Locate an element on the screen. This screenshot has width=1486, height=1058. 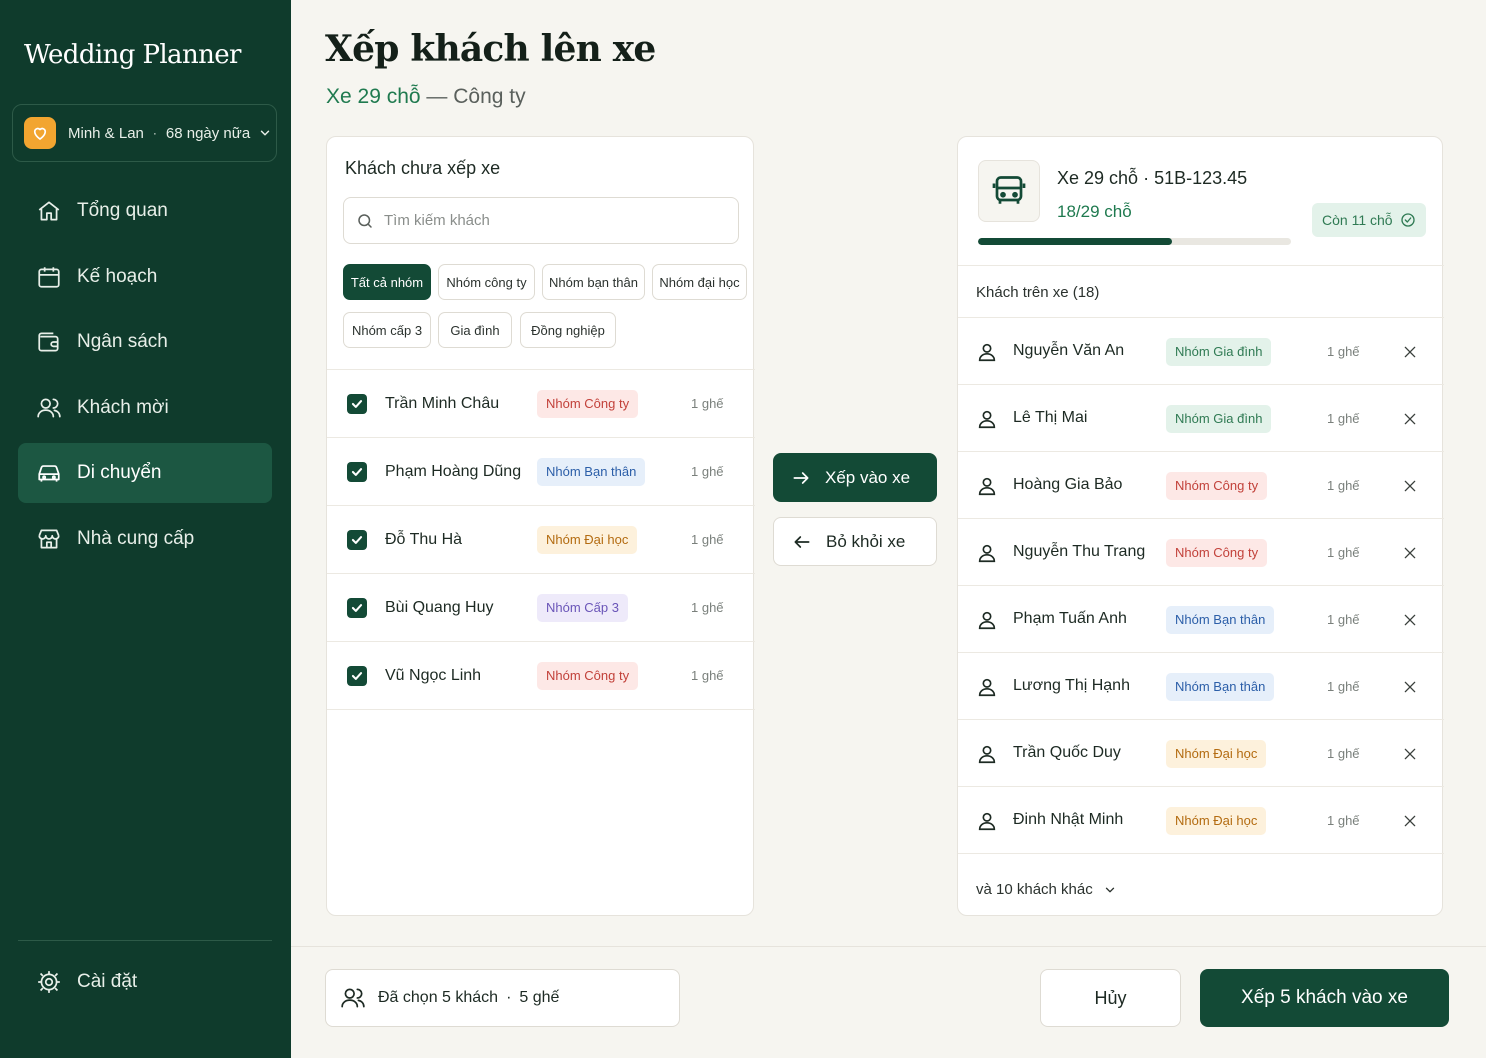
sidebar-item-transport: Di chuyển is located at coordinates (145, 473).